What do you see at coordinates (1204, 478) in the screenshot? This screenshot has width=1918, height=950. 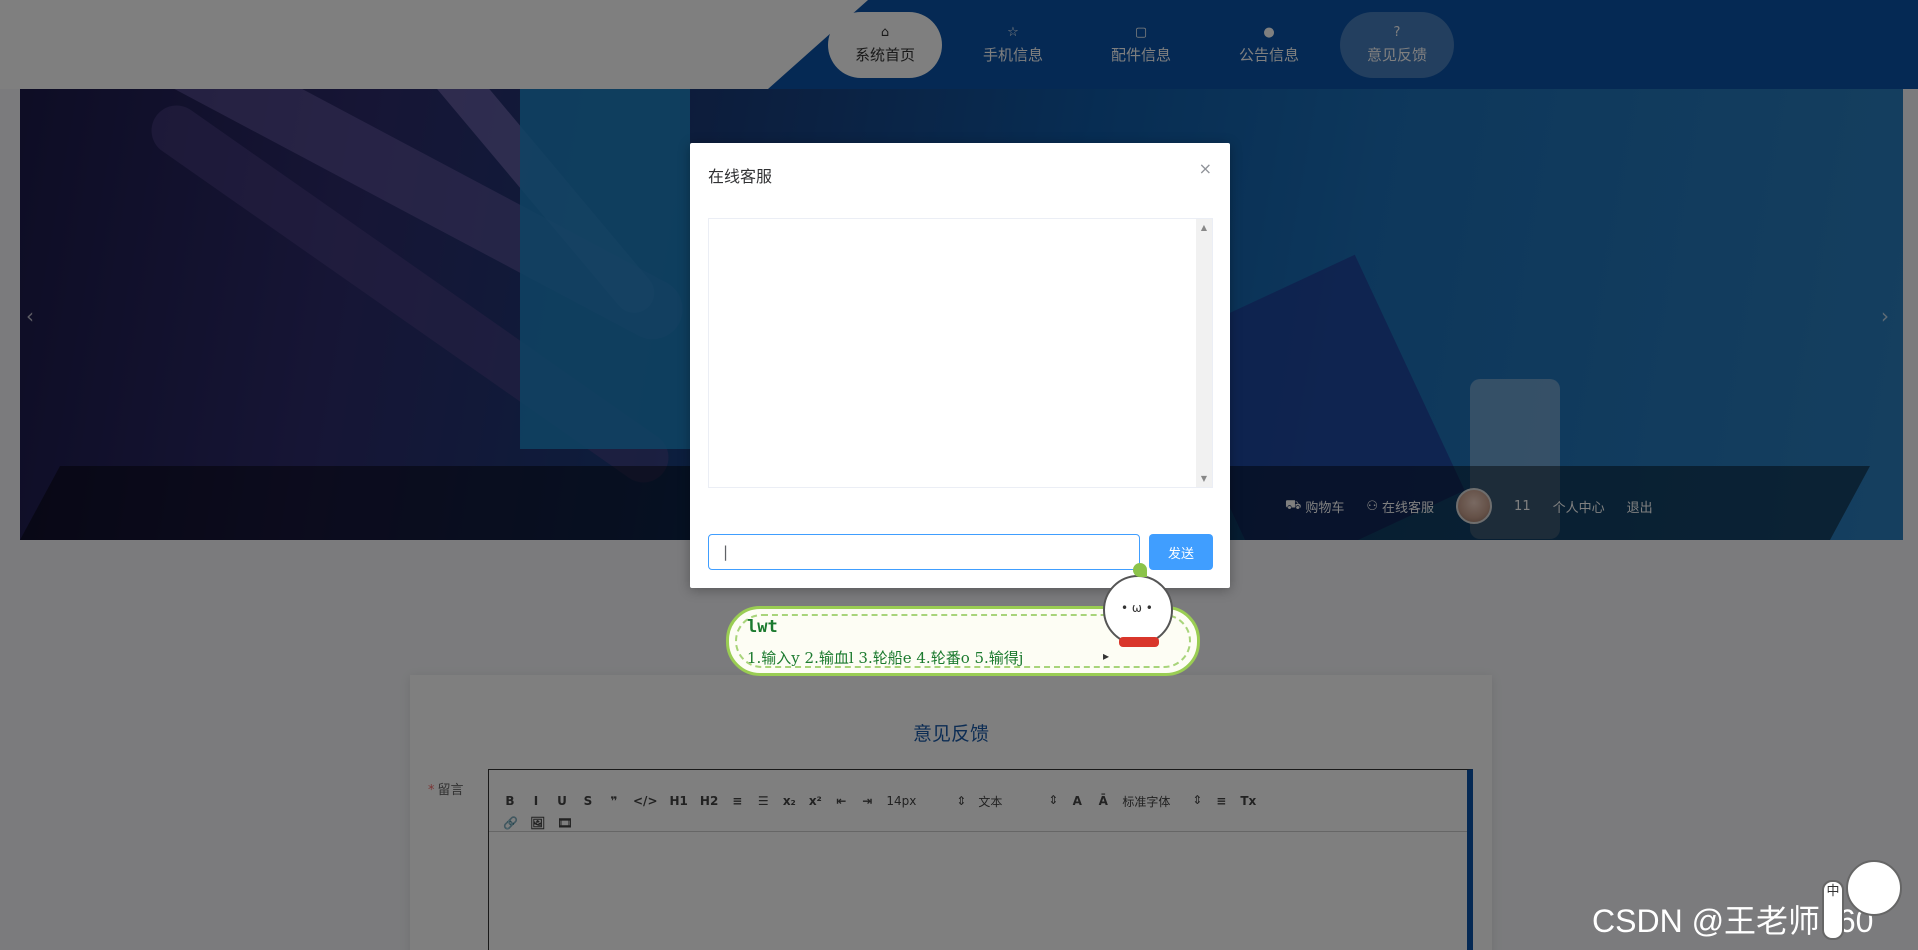 I see `scroll-down-icon: ▼` at bounding box center [1204, 478].